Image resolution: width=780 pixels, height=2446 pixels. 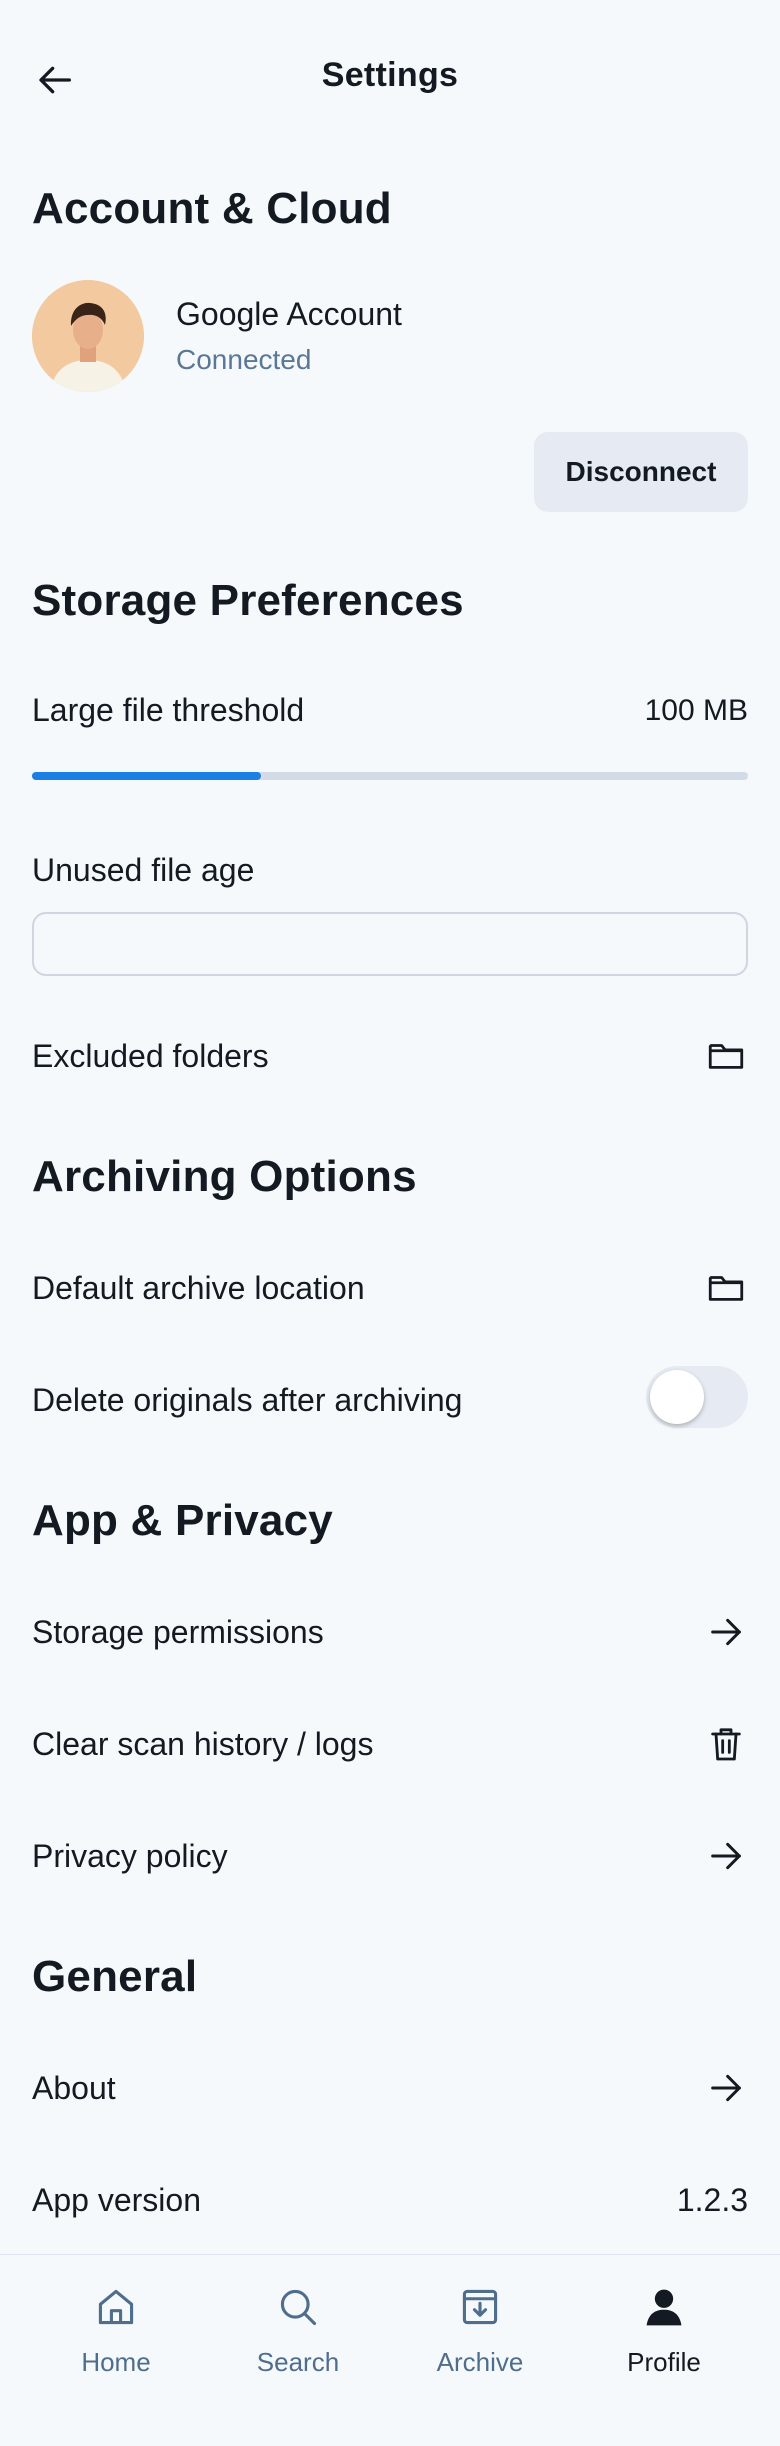 I want to click on delete-originals-toggle, so click(x=697, y=1397).